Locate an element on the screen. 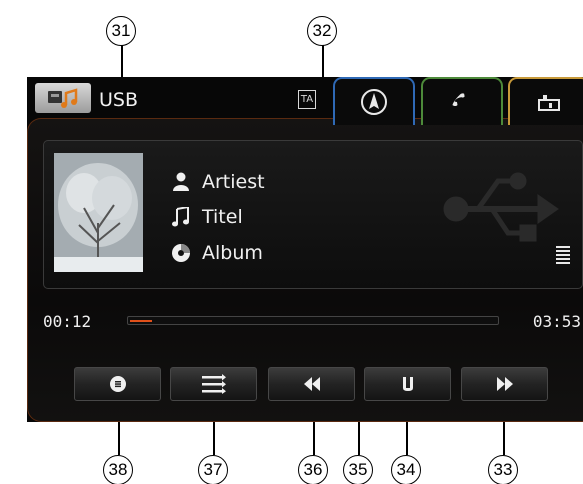 The height and width of the screenshot is (484, 583). list-icon is located at coordinates (213, 384).